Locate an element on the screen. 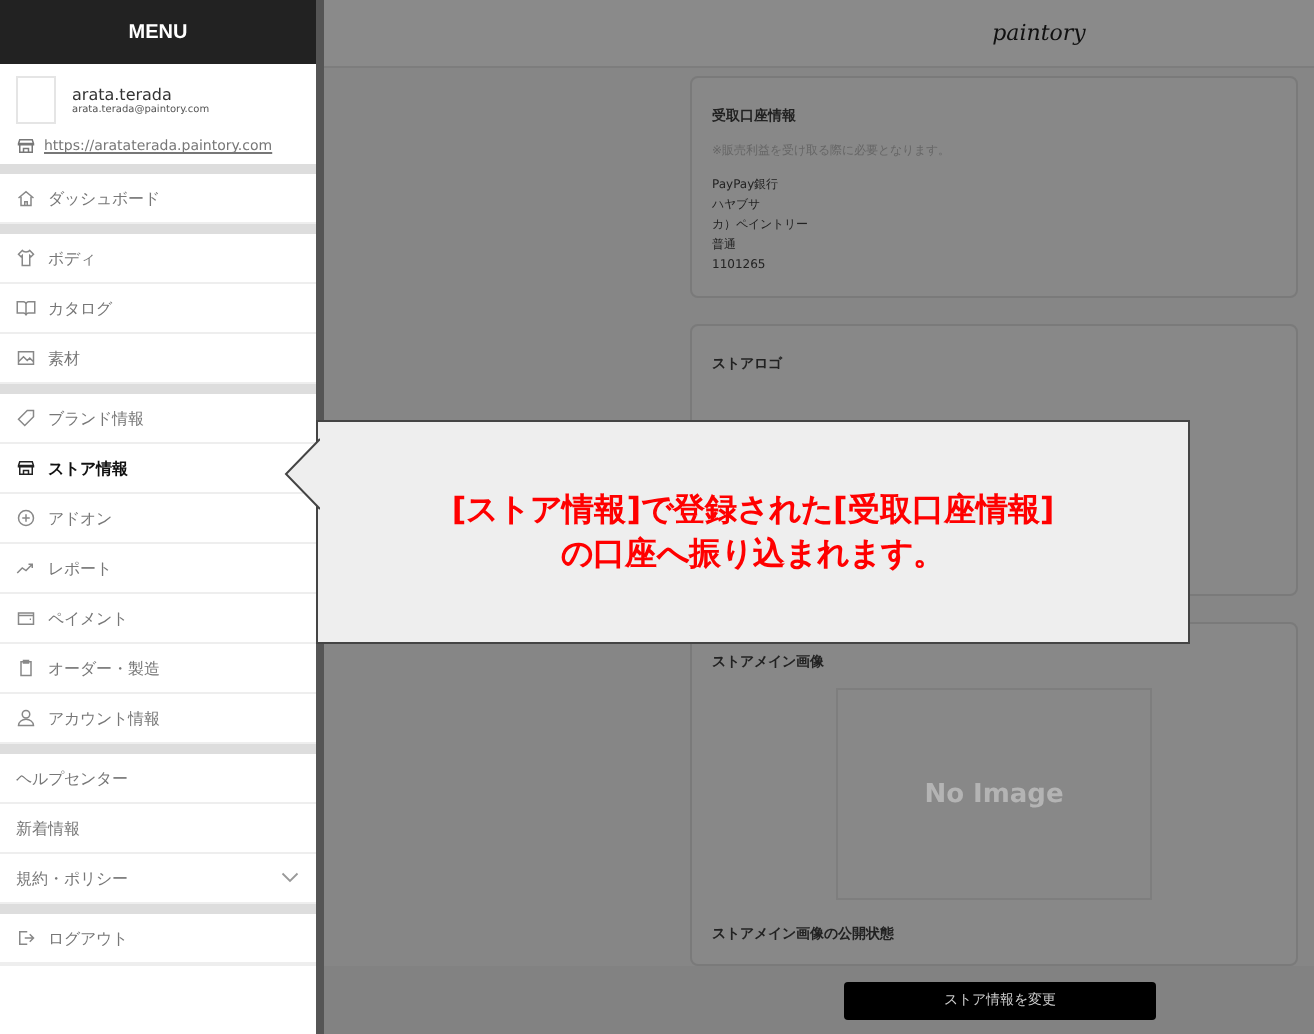 Image resolution: width=1314 pixels, height=1034 pixels. callout-text: [ストア情報]で登録された[受取口座情報] の口座へ振り込まれます。 is located at coordinates (753, 532).